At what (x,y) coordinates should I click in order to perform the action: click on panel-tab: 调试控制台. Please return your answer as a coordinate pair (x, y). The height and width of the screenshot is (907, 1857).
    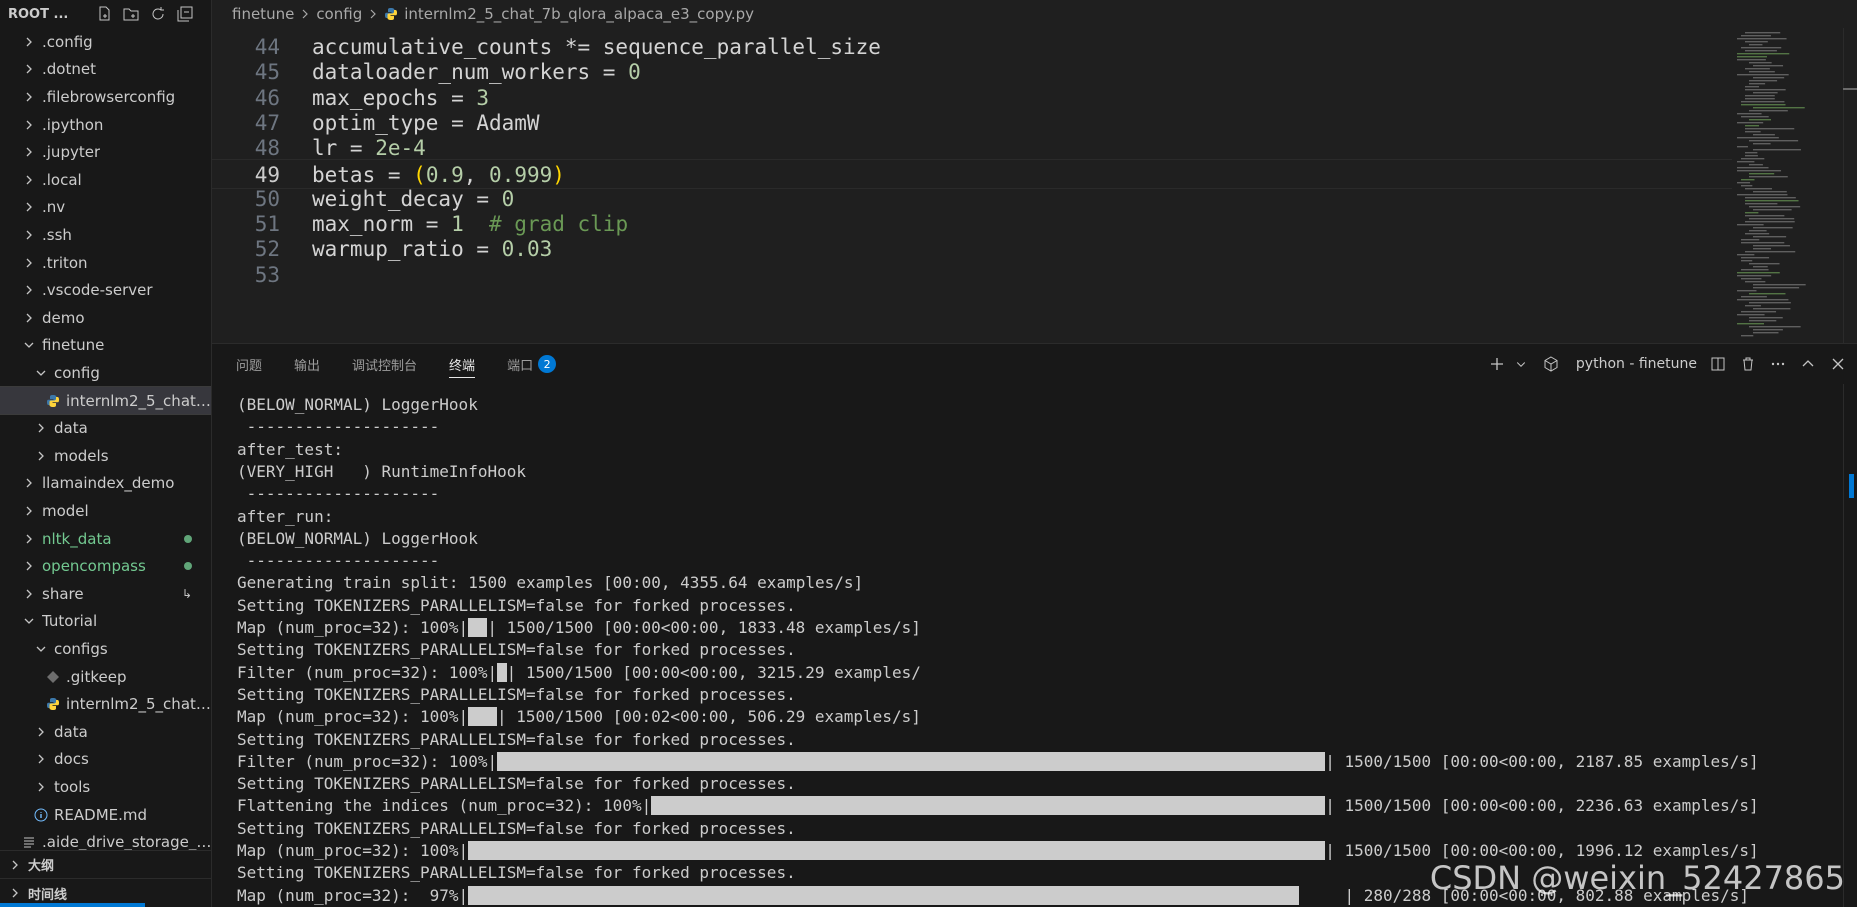
    Looking at the image, I should click on (384, 364).